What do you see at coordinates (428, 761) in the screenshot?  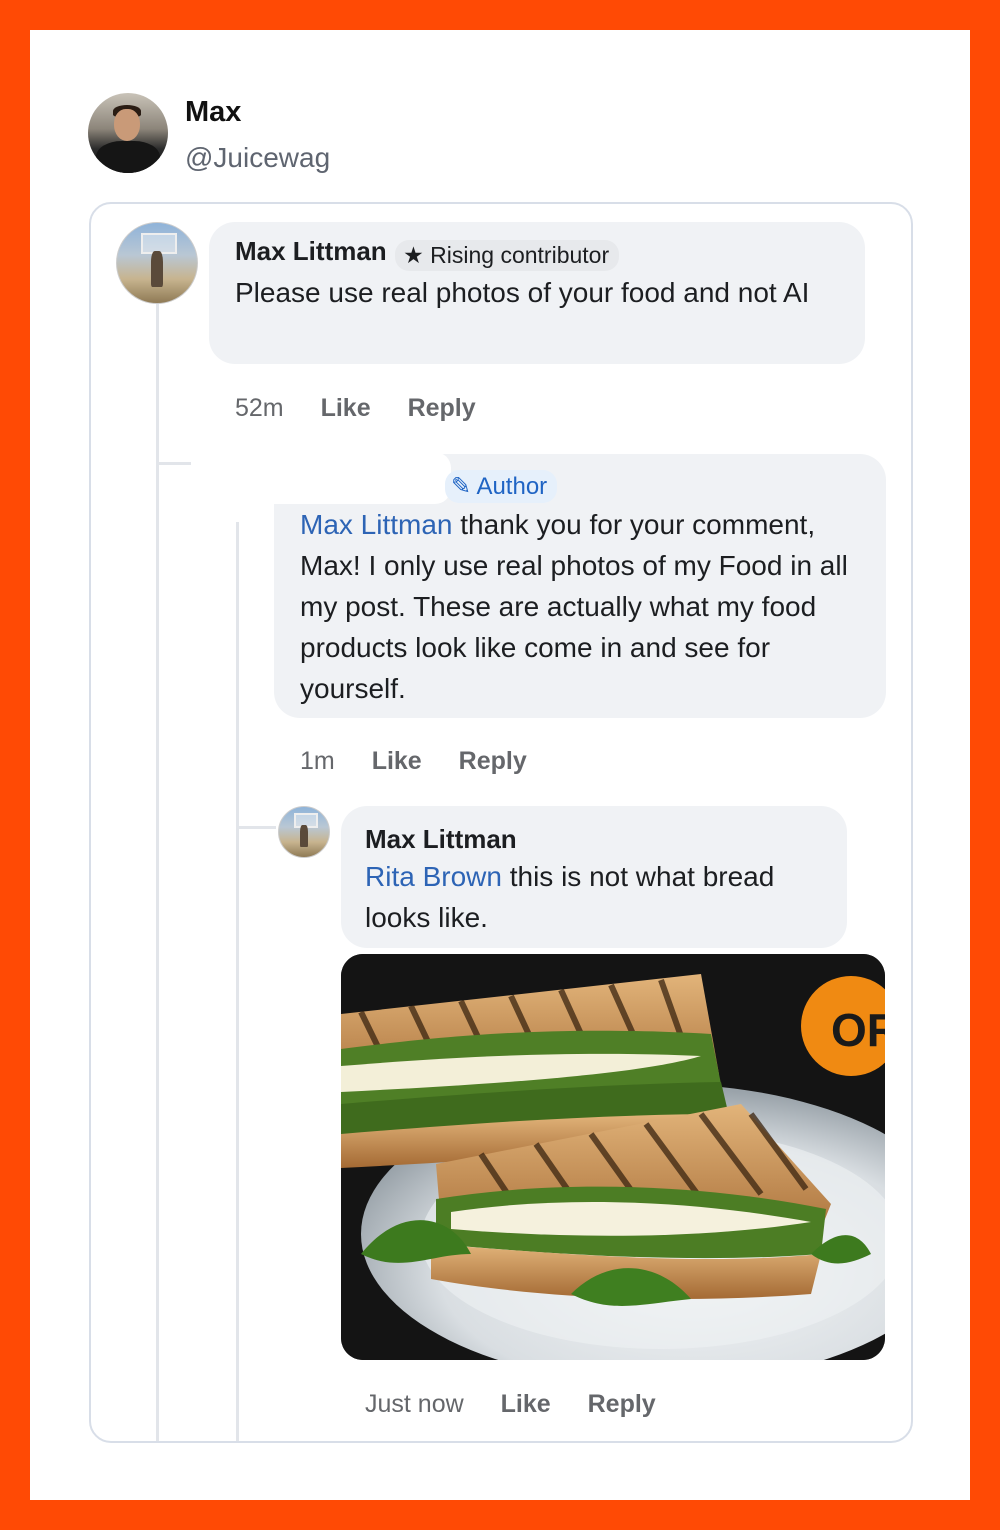 I see `comment-actions: 1m Like Reply` at bounding box center [428, 761].